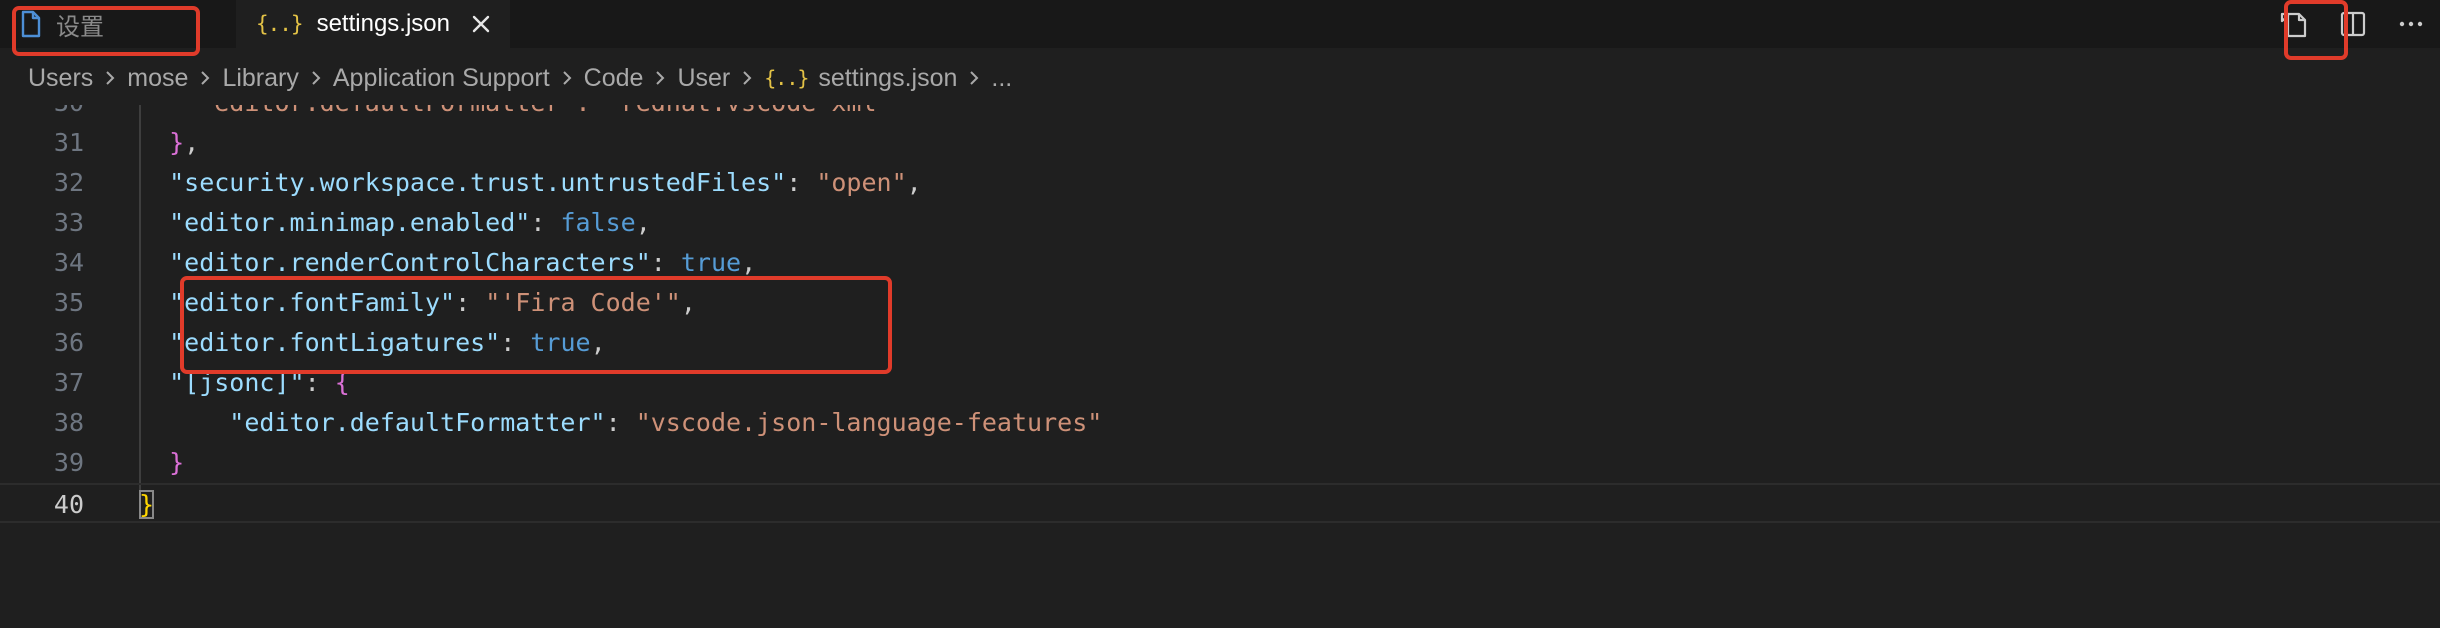  I want to click on tab-settings-json: {..} settings.json, so click(373, 24).